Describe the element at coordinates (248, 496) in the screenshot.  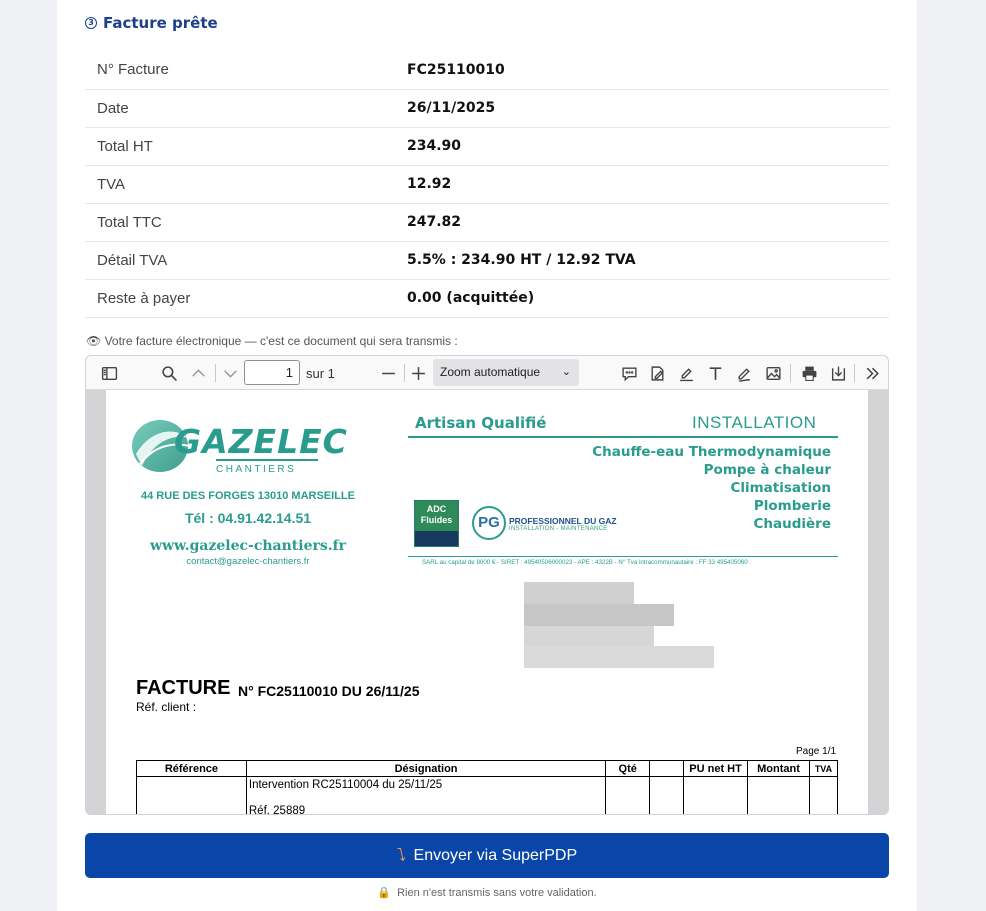
I see `company-address: 44 RUE DES FORGES 13010 MARSEILLE` at that location.